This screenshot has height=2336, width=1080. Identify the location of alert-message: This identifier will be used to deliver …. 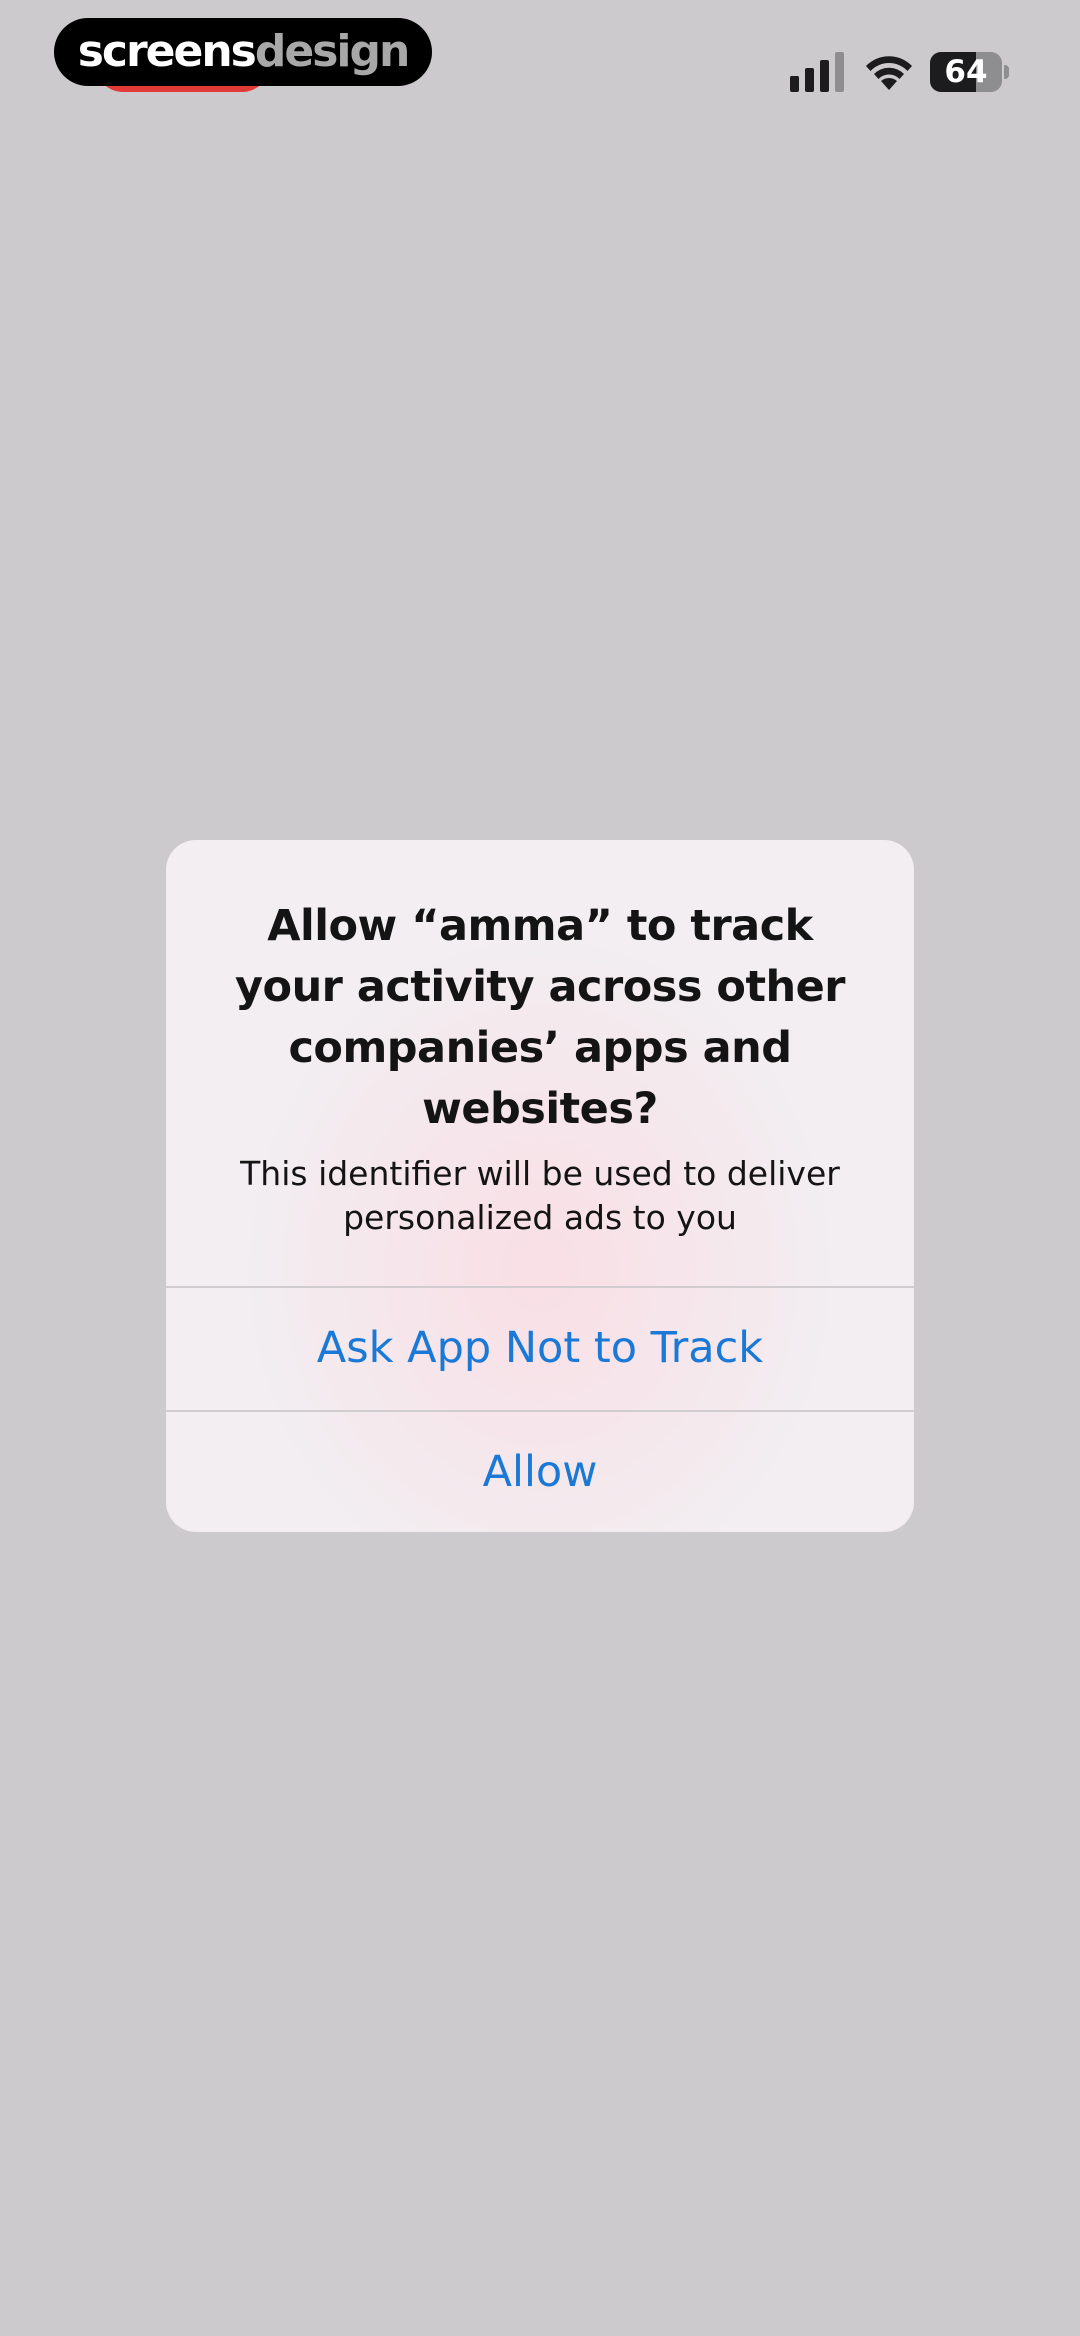
(540, 1195).